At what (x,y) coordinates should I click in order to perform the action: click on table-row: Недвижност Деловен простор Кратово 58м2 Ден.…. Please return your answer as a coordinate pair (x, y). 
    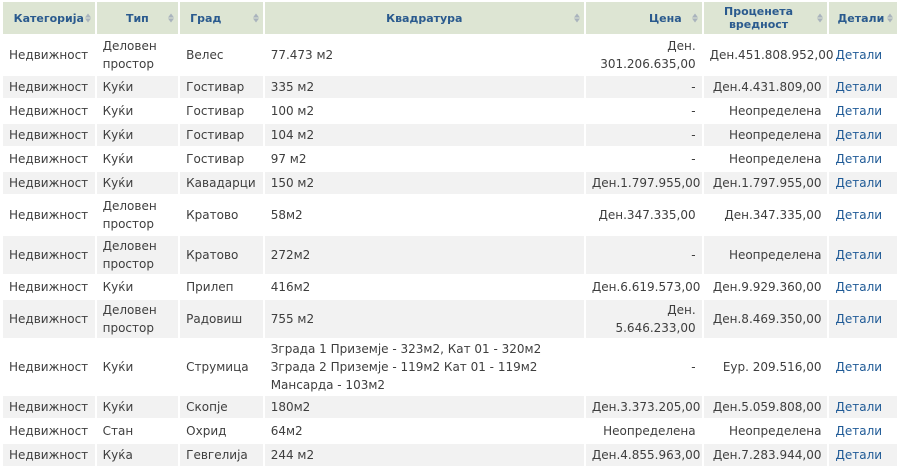
    Looking at the image, I should click on (450, 215).